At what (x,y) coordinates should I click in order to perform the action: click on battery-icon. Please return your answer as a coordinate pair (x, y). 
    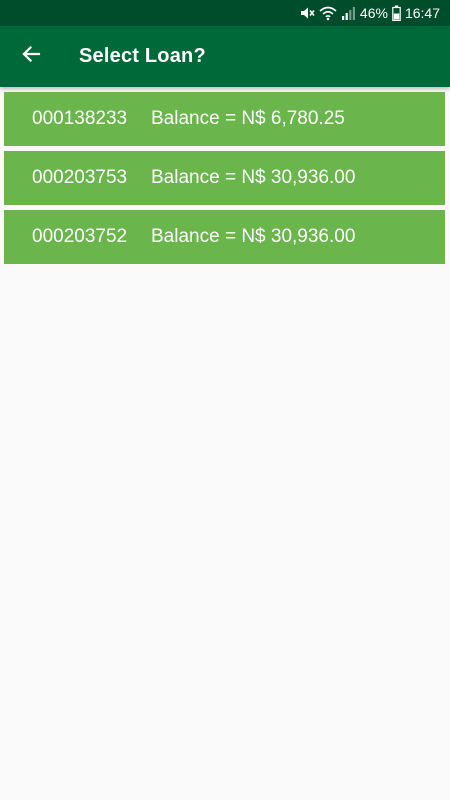
    Looking at the image, I should click on (396, 13).